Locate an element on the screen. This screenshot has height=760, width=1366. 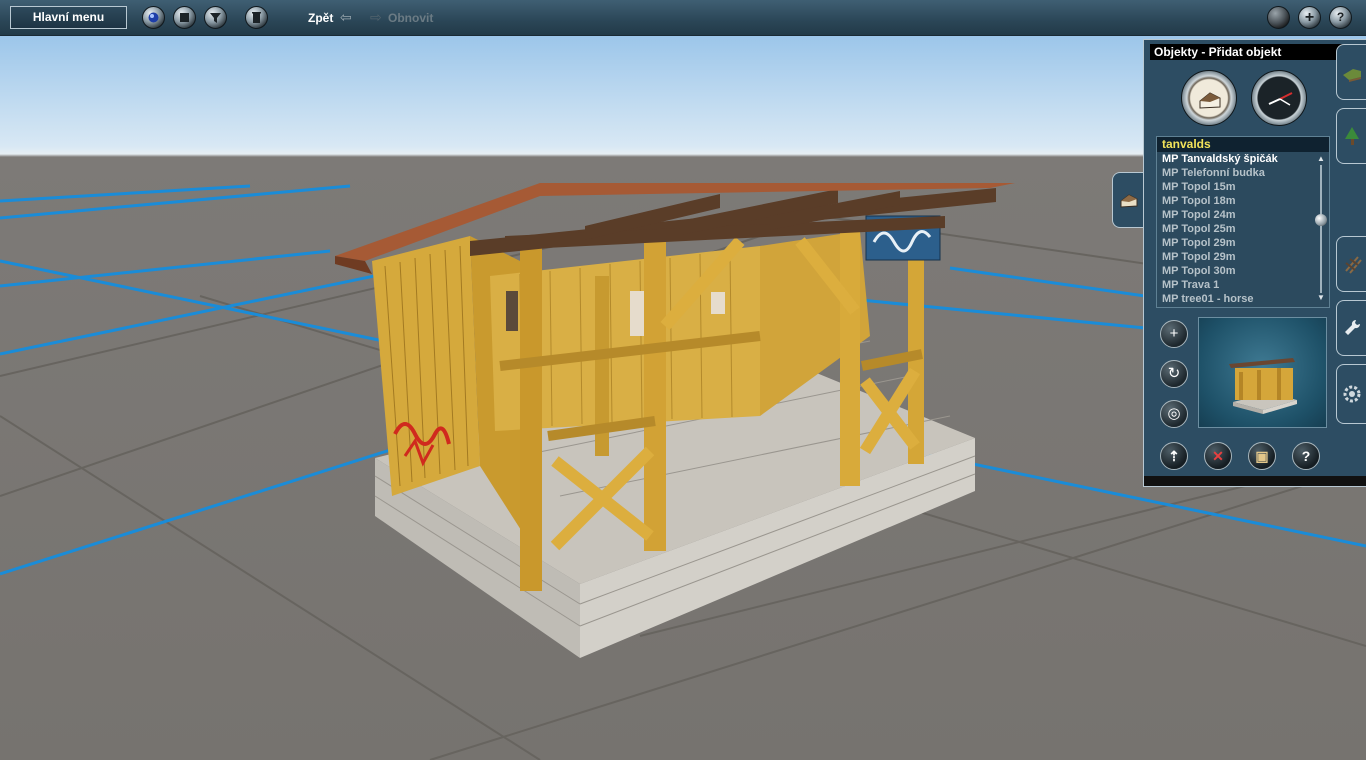
terrain-tab is located at coordinates (1351, 72).